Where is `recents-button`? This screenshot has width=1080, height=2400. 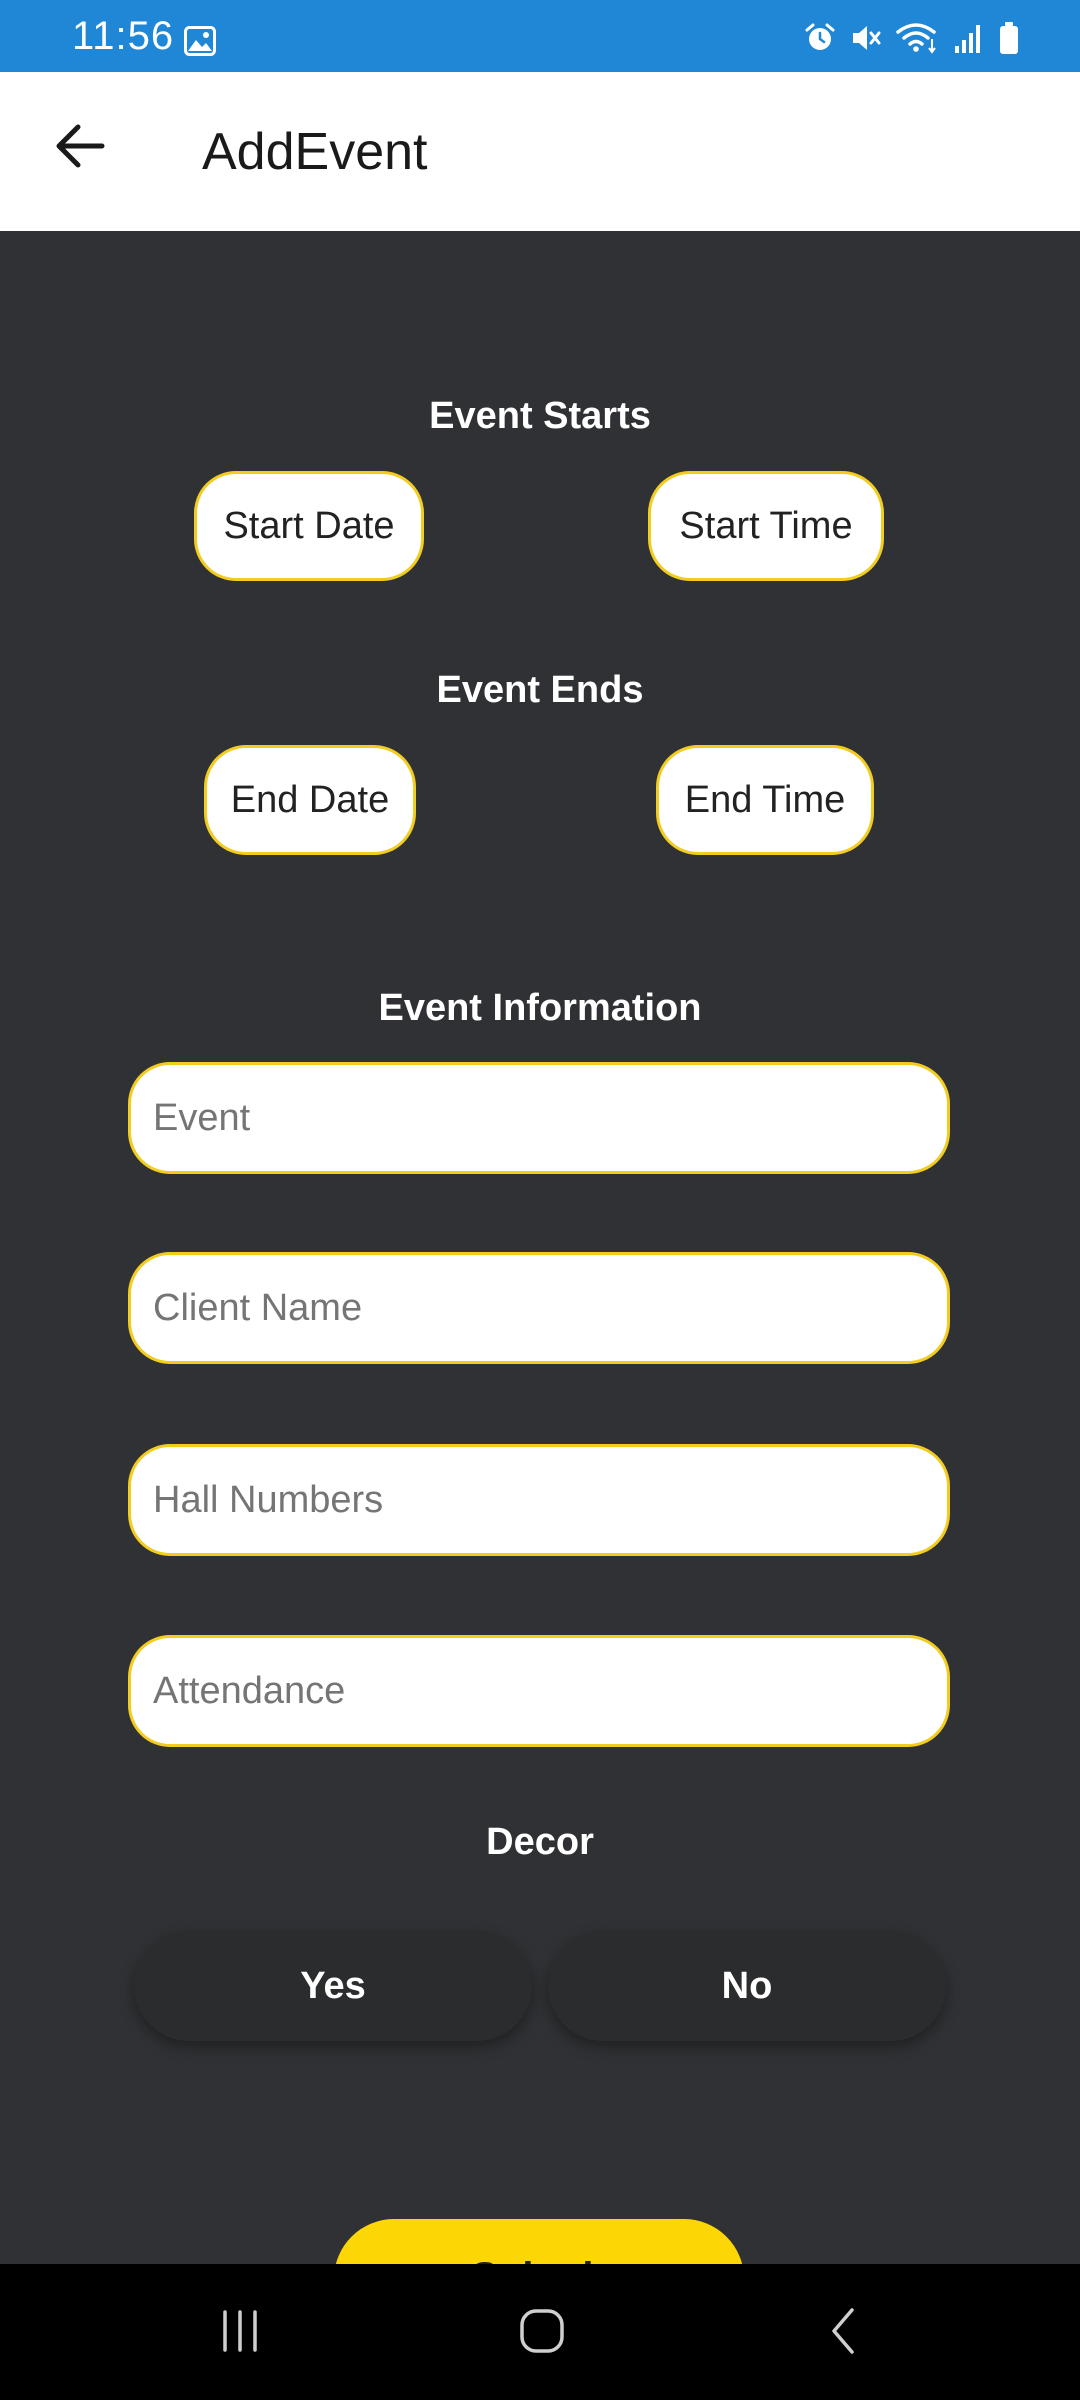
recents-button is located at coordinates (240, 2333).